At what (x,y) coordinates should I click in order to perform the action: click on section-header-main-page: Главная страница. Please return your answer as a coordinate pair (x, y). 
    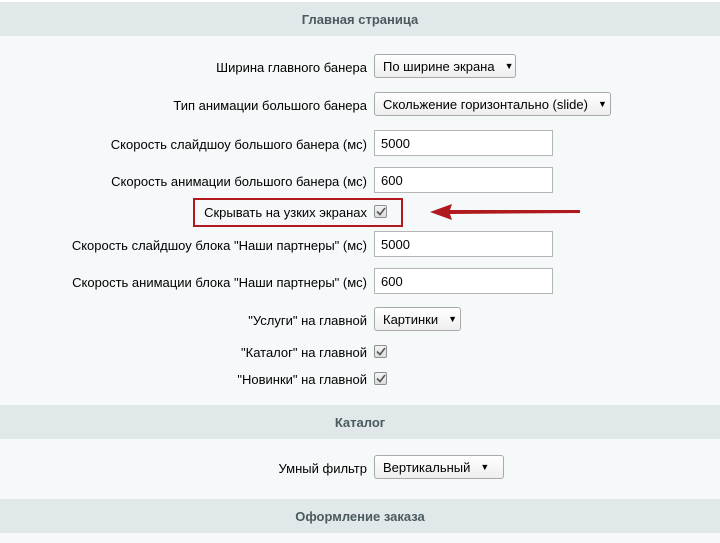
    Looking at the image, I should click on (360, 19).